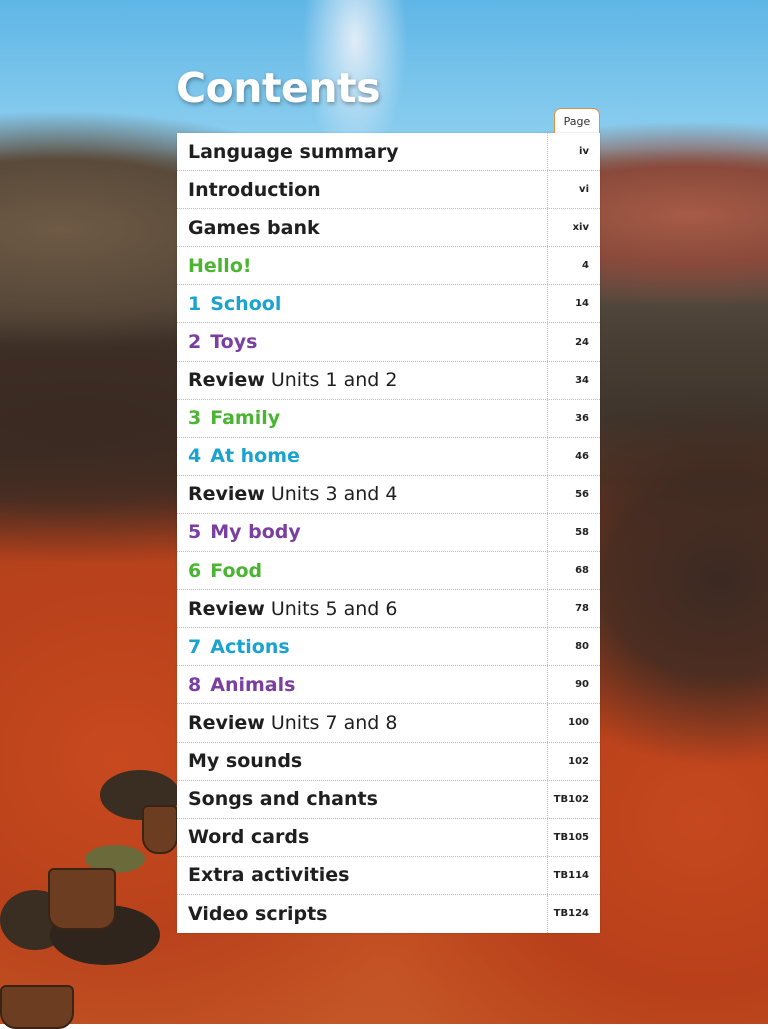 The height and width of the screenshot is (1029, 768). Describe the element at coordinates (195, 418) in the screenshot. I see `unit-number: 3` at that location.